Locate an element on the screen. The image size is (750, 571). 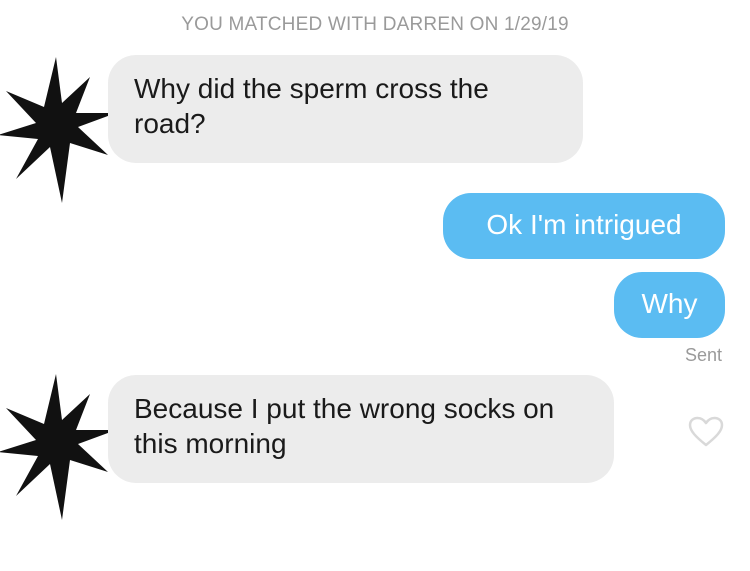
delivery-status: Sent is located at coordinates (703, 355).